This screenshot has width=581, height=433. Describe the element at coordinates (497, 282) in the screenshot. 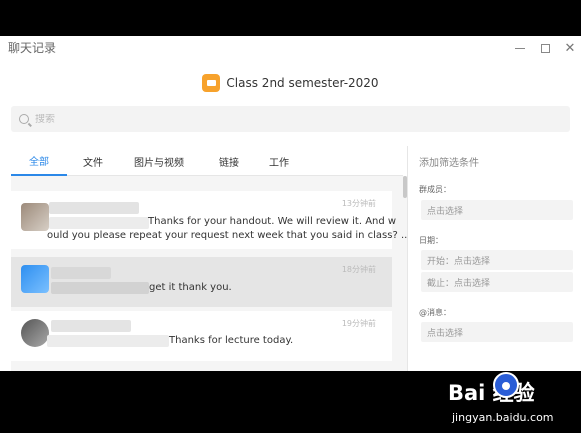

I see `end-date-select: 截止：点击选择` at that location.